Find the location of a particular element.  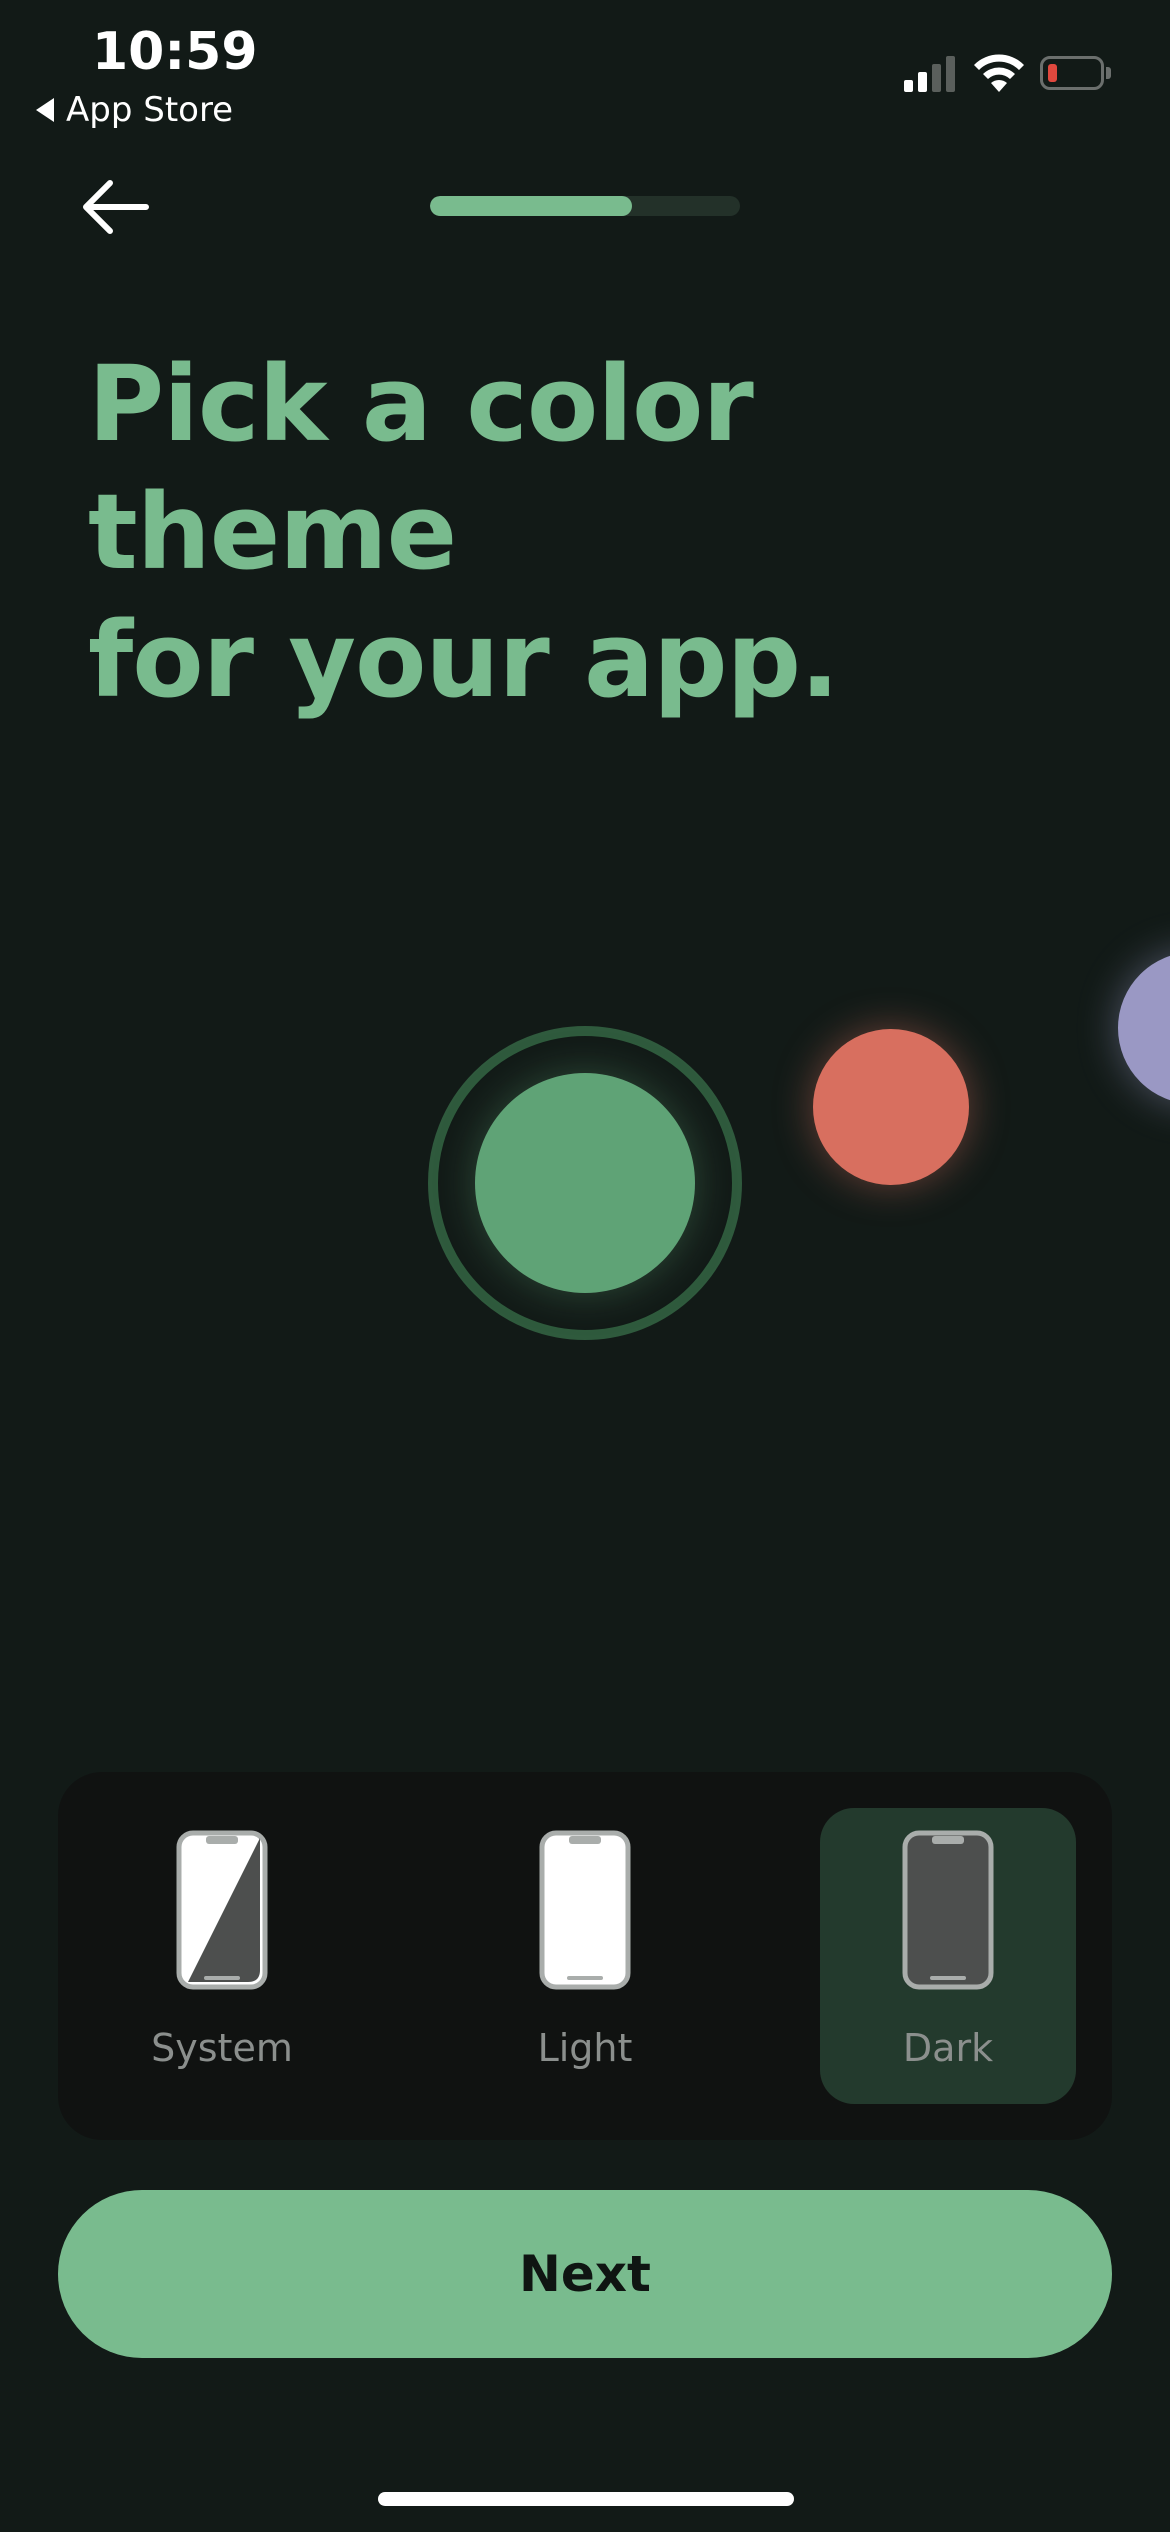

color-swatch-green-fill is located at coordinates (585, 1183).